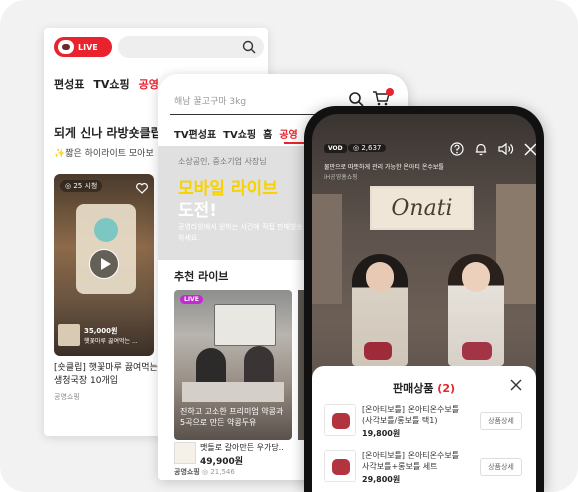 Image resolution: width=578 pixels, height=492 pixels. Describe the element at coordinates (384, 167) in the screenshot. I see `stream-title: 물만으로 따뜻하게 관리 가능한 온아티 온수보틀` at that location.